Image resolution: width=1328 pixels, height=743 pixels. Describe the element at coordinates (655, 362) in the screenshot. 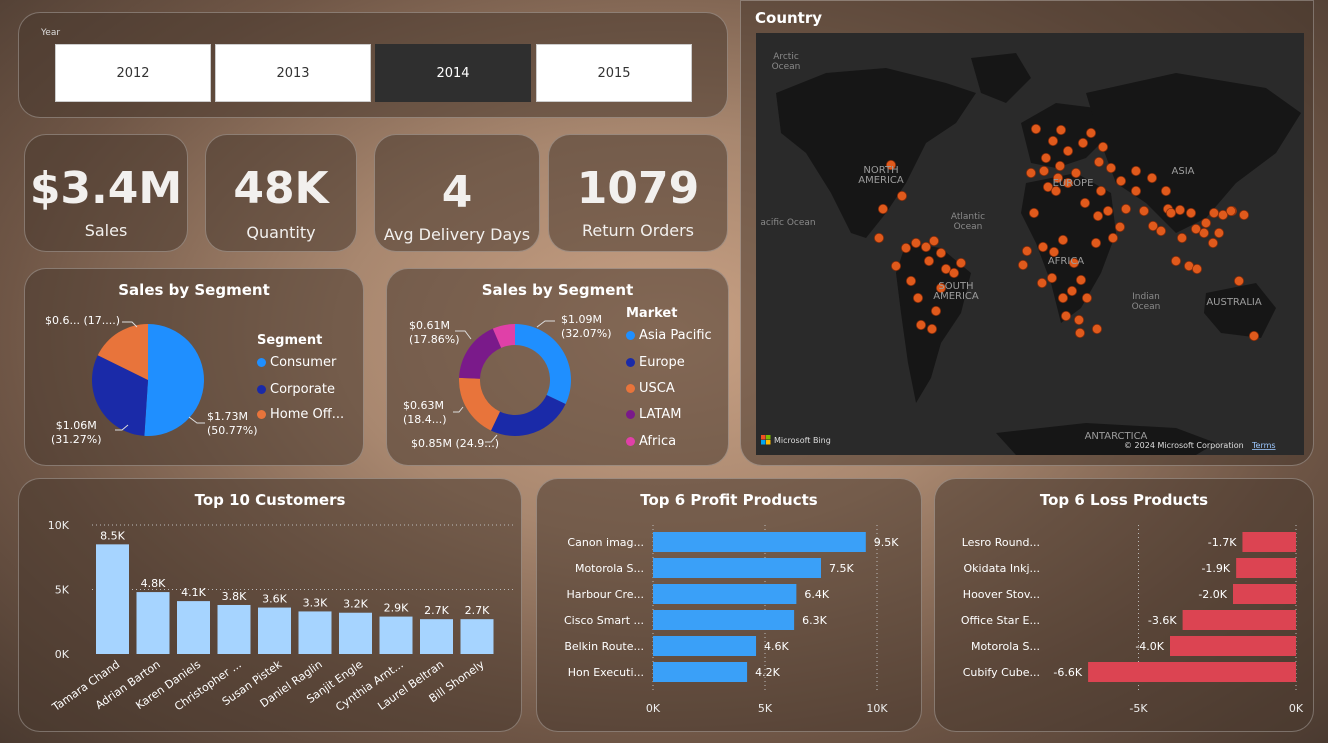

I see `legend-item-europe: Europe` at that location.